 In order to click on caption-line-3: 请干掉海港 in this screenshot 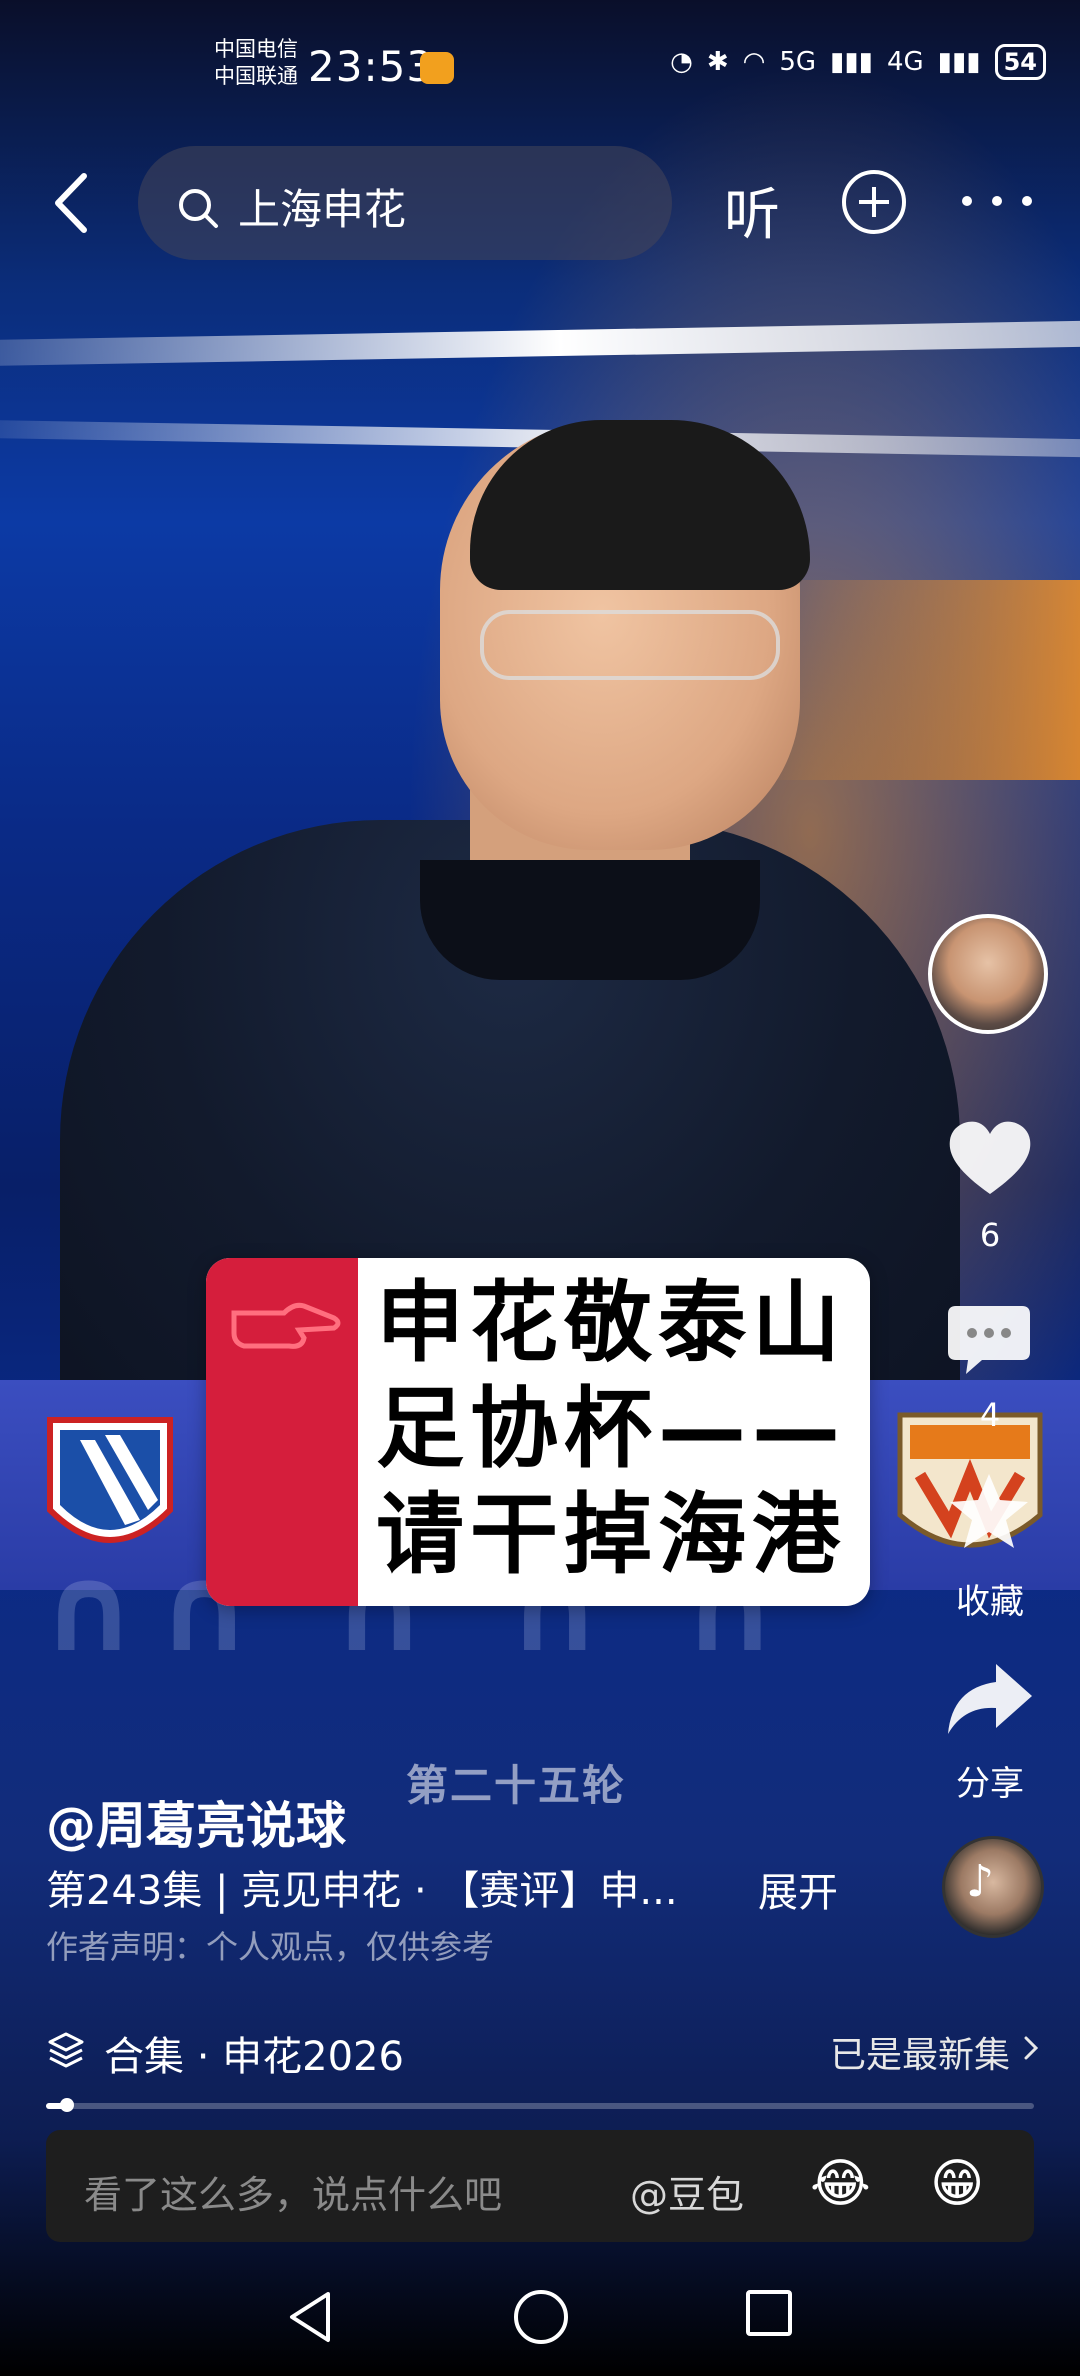, I will do `click(611, 1534)`.